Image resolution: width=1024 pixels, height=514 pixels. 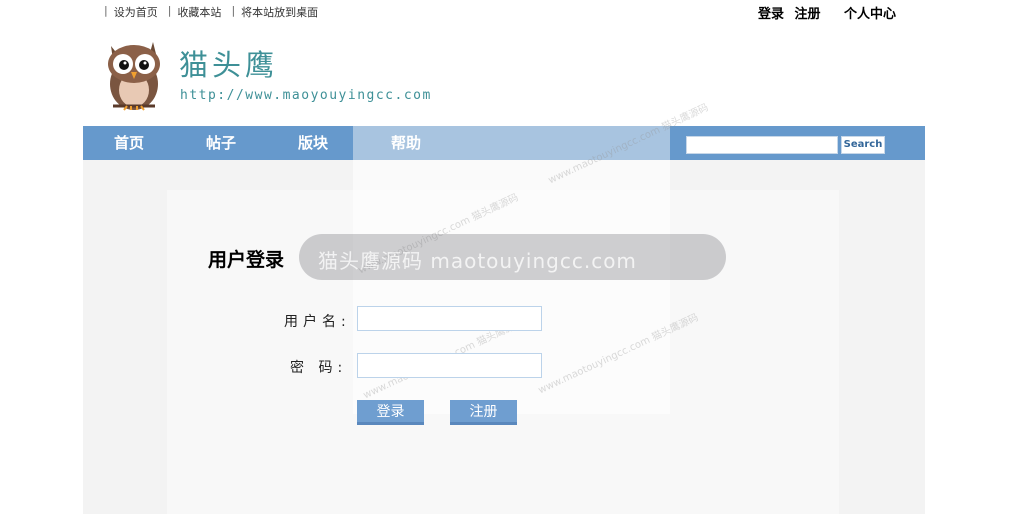 What do you see at coordinates (504, 143) in the screenshot?
I see `main-nav: 首页 帖子 版块 帮助 Search` at bounding box center [504, 143].